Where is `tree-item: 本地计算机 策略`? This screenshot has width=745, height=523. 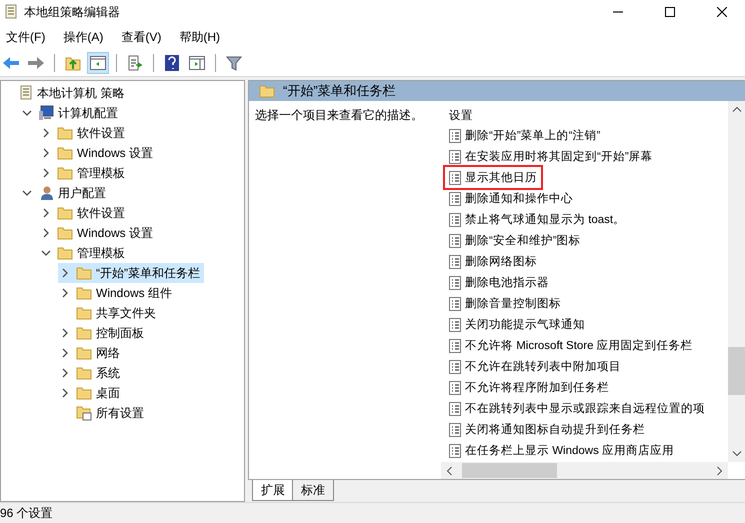 tree-item: 本地计算机 策略 is located at coordinates (80, 93).